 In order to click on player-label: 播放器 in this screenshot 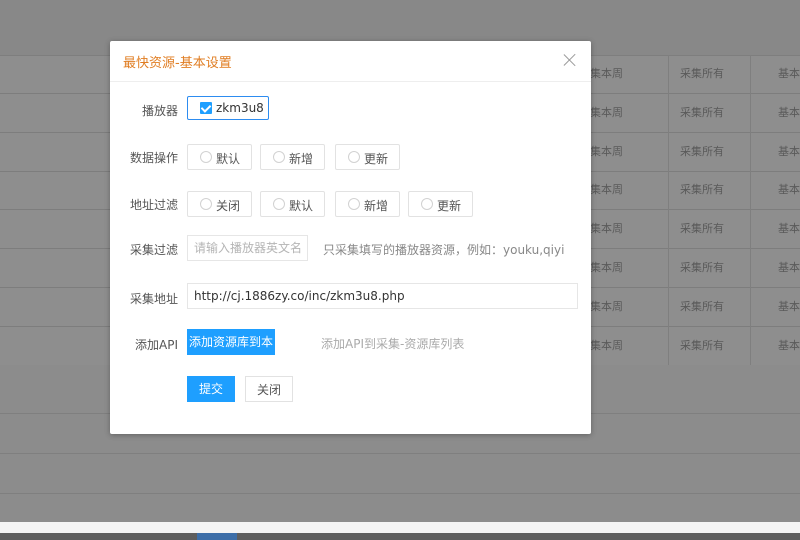, I will do `click(159, 111)`.